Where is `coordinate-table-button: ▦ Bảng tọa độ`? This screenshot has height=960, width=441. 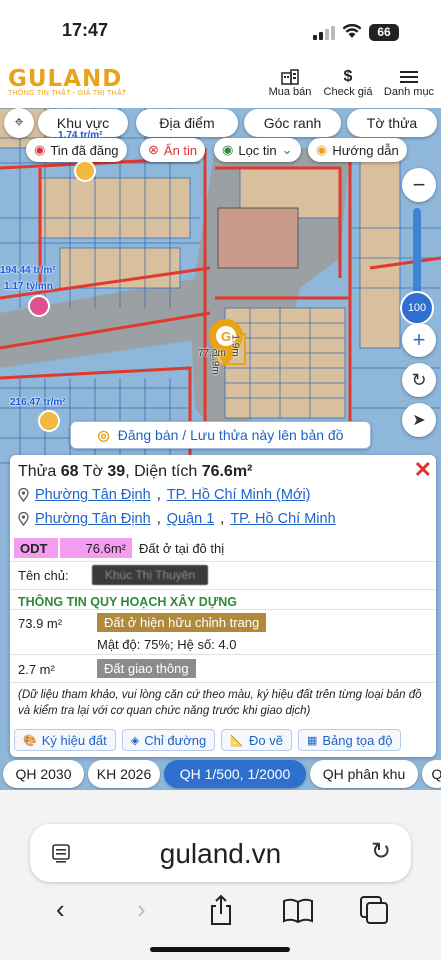
coordinate-table-button: ▦ Bảng tọa độ is located at coordinates (349, 740).